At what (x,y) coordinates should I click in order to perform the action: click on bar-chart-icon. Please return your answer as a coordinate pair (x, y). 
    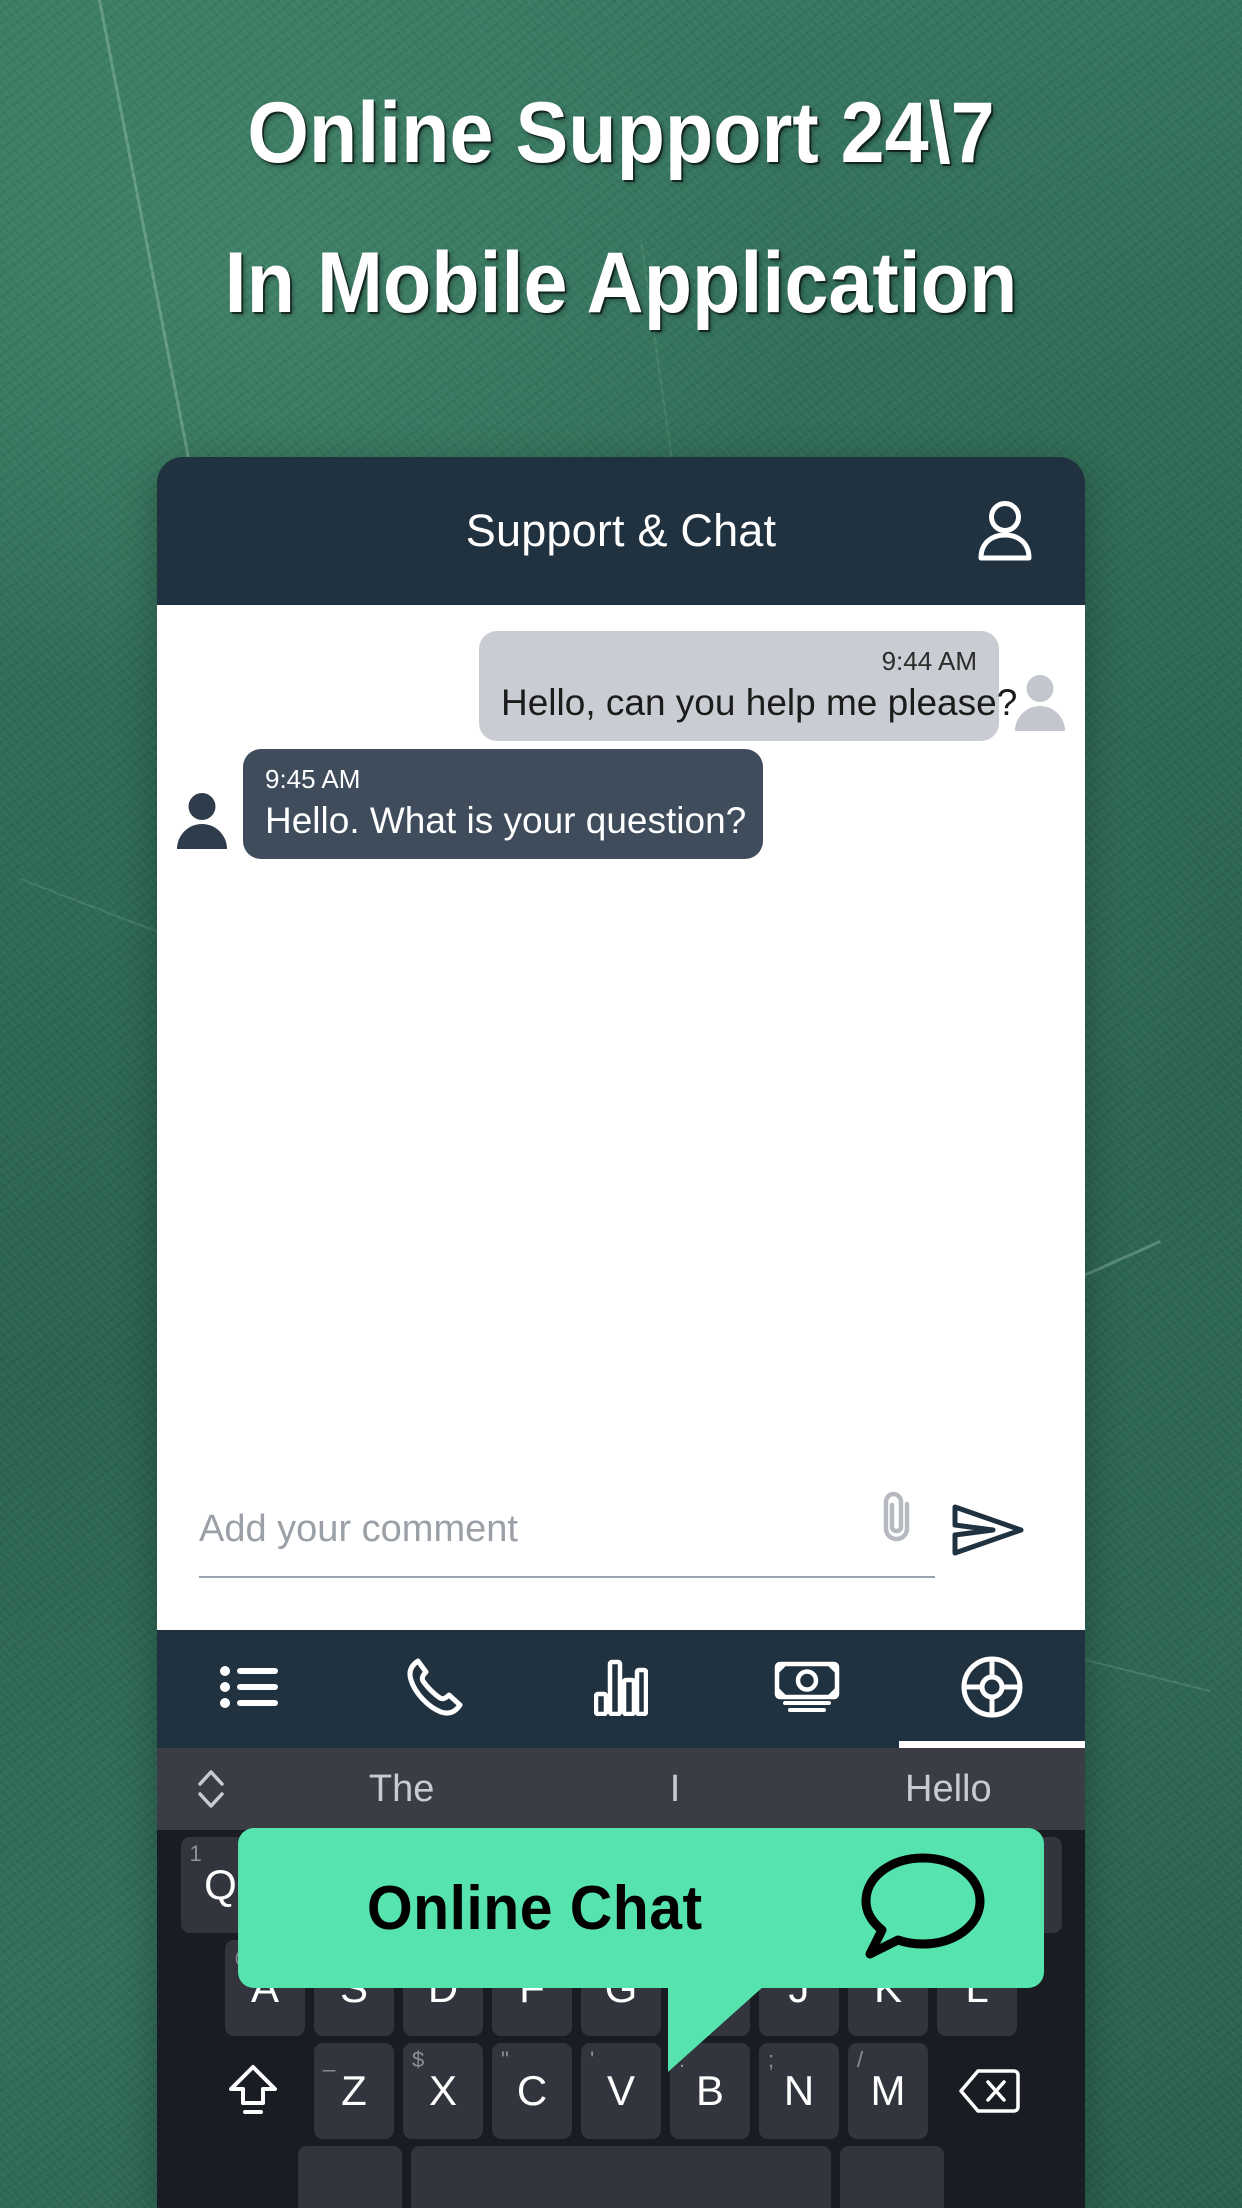
    Looking at the image, I should click on (621, 1689).